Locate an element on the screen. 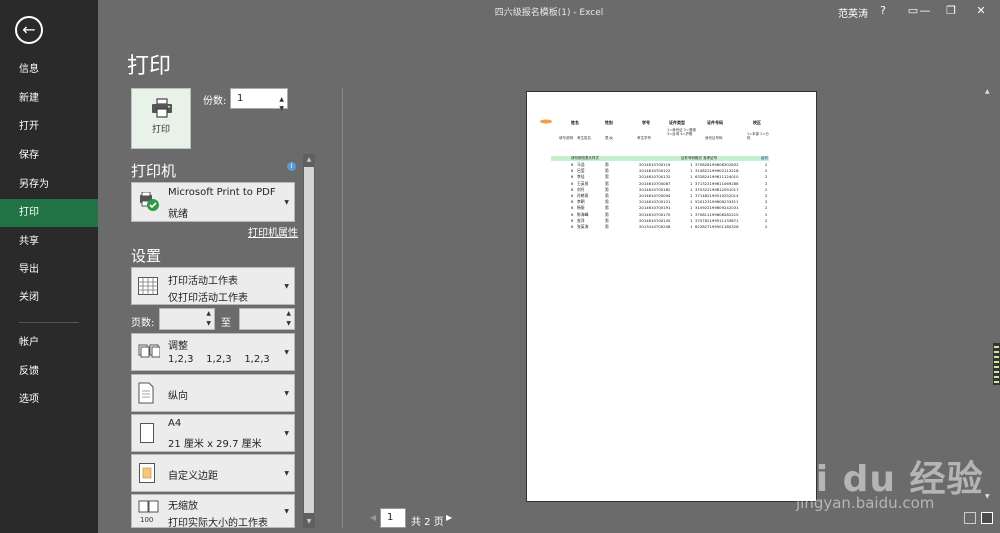  scroll-thumb is located at coordinates (309, 340).